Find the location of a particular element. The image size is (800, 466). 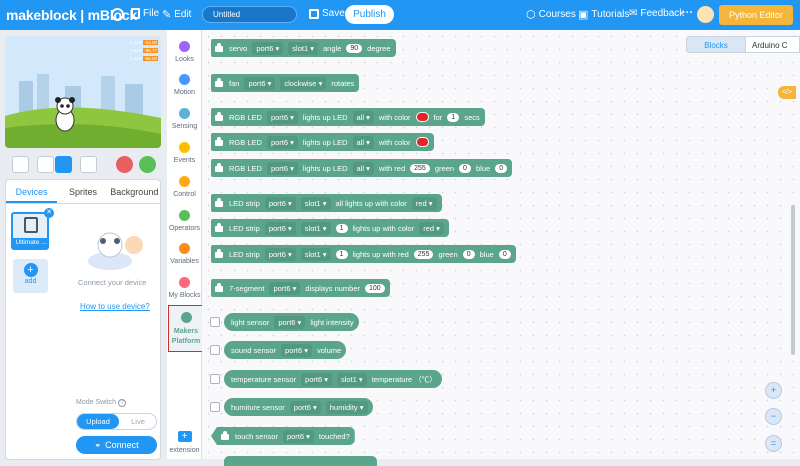

category-variables: Variables is located at coordinates (184, 254).